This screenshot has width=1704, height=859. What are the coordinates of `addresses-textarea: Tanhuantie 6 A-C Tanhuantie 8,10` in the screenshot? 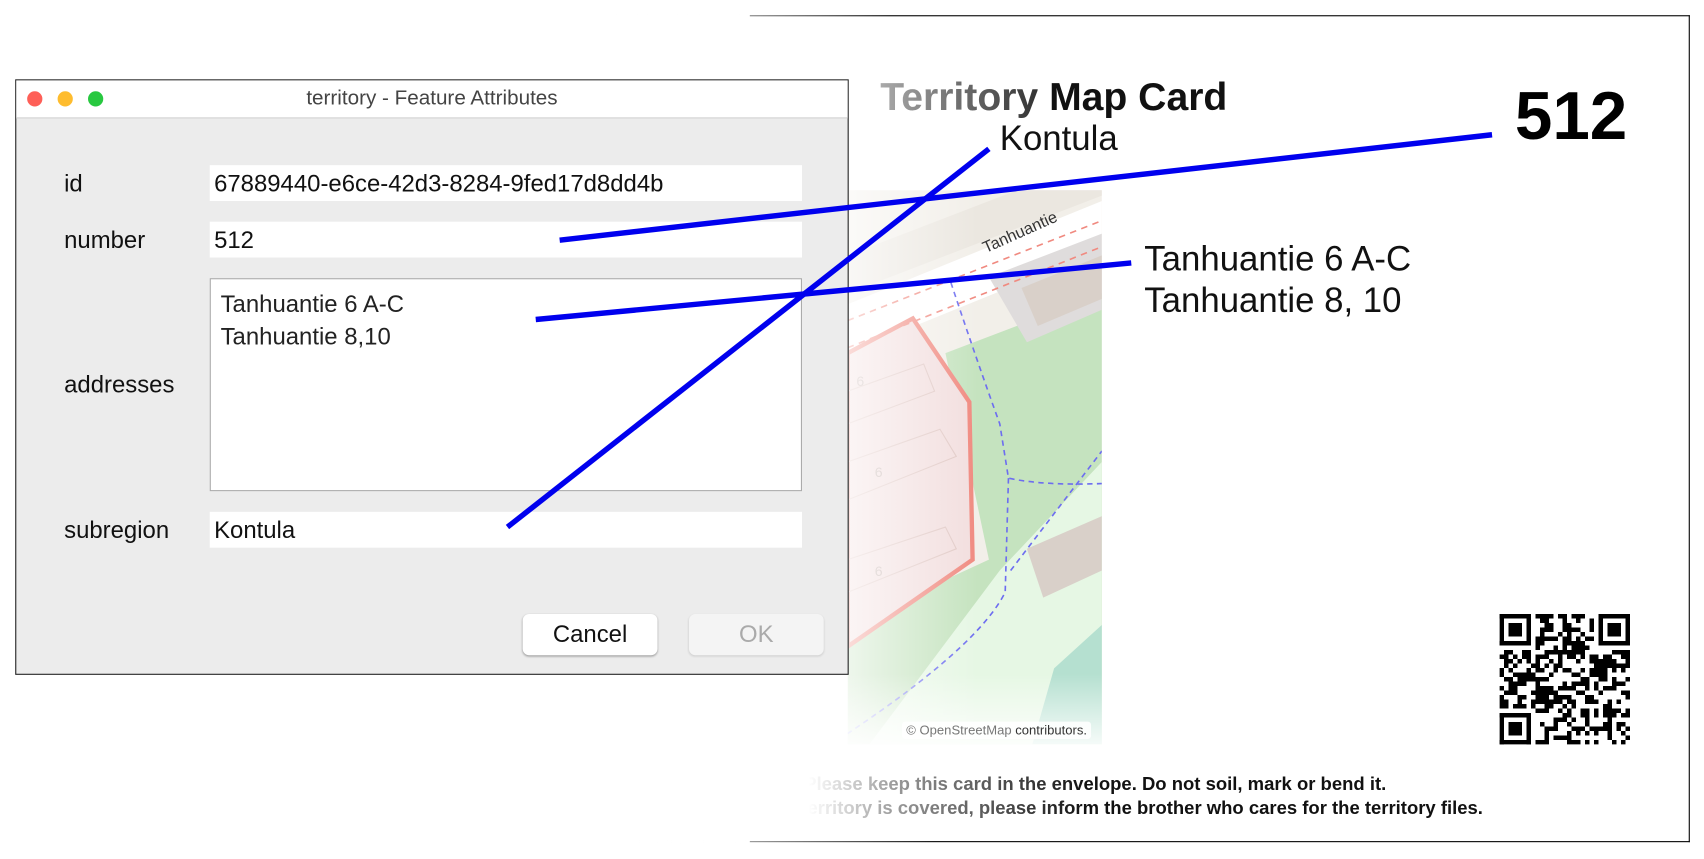 It's located at (505, 385).